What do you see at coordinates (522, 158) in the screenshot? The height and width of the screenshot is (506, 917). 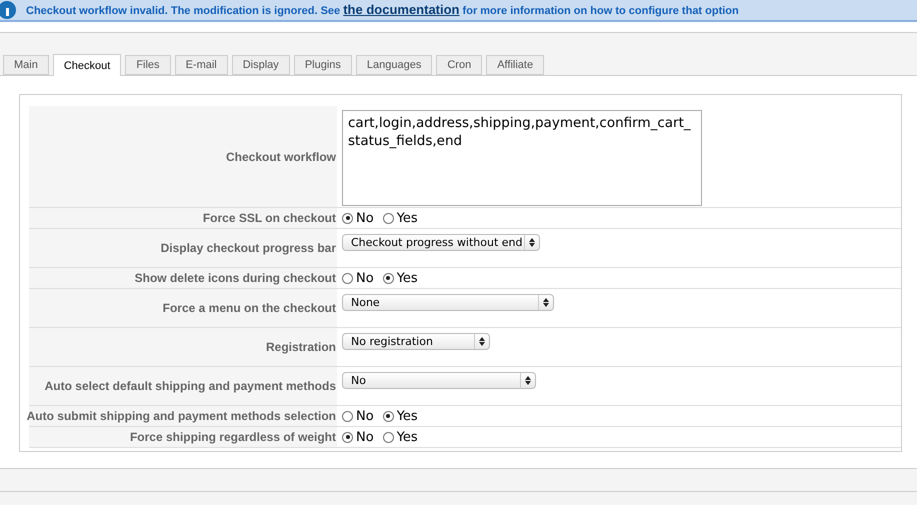 I see `workflow-textarea: cart,login,address,shipping,payment,confirm_cart_status_fields,end` at bounding box center [522, 158].